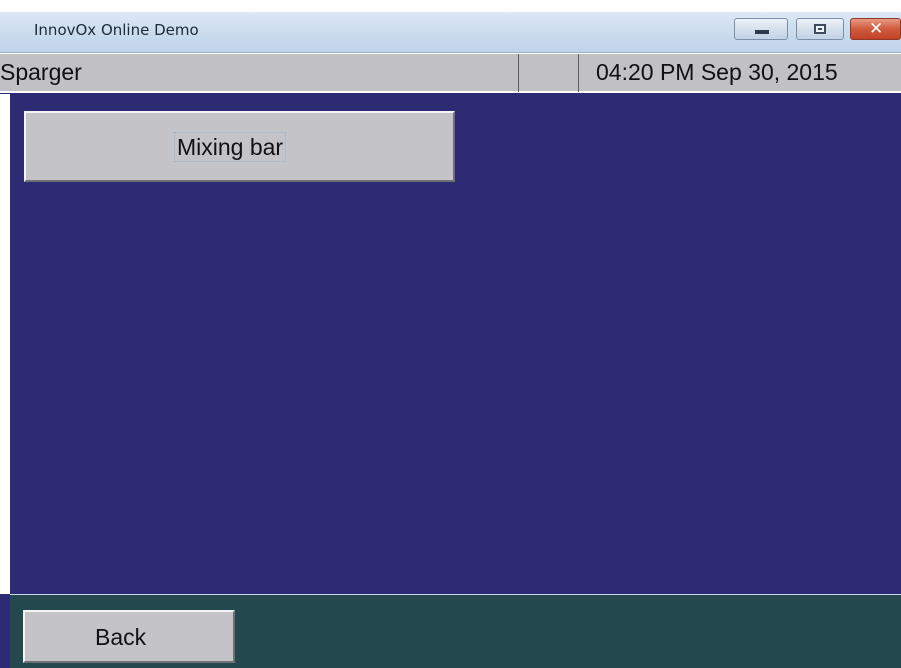 The height and width of the screenshot is (668, 901). Describe the element at coordinates (230, 147) in the screenshot. I see `mixing-bar-label: Mixing bar` at that location.